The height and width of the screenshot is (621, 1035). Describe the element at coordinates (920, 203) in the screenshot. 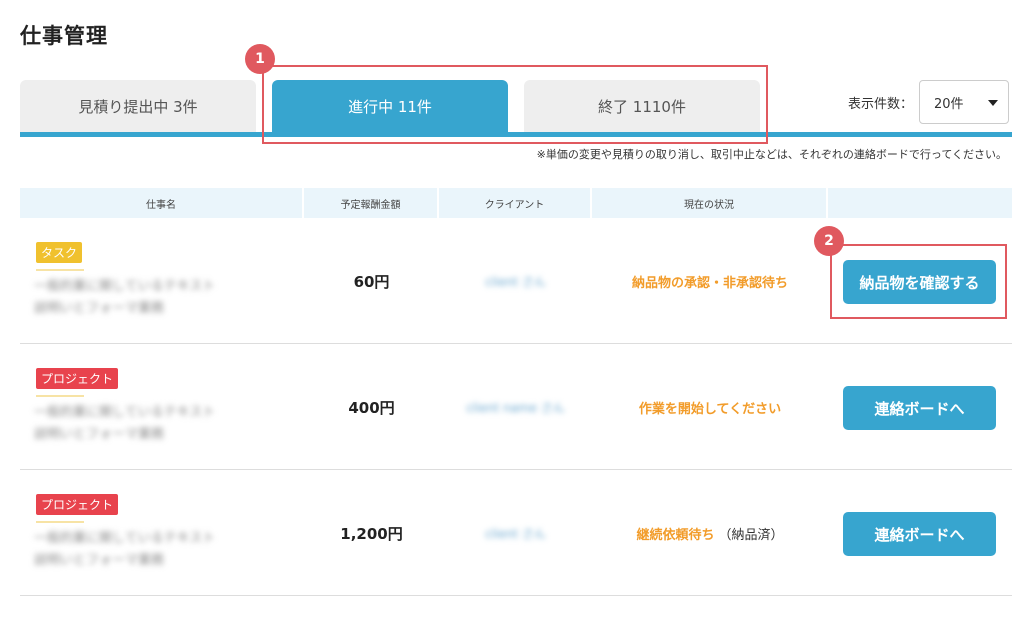

I see `column-header-action` at that location.